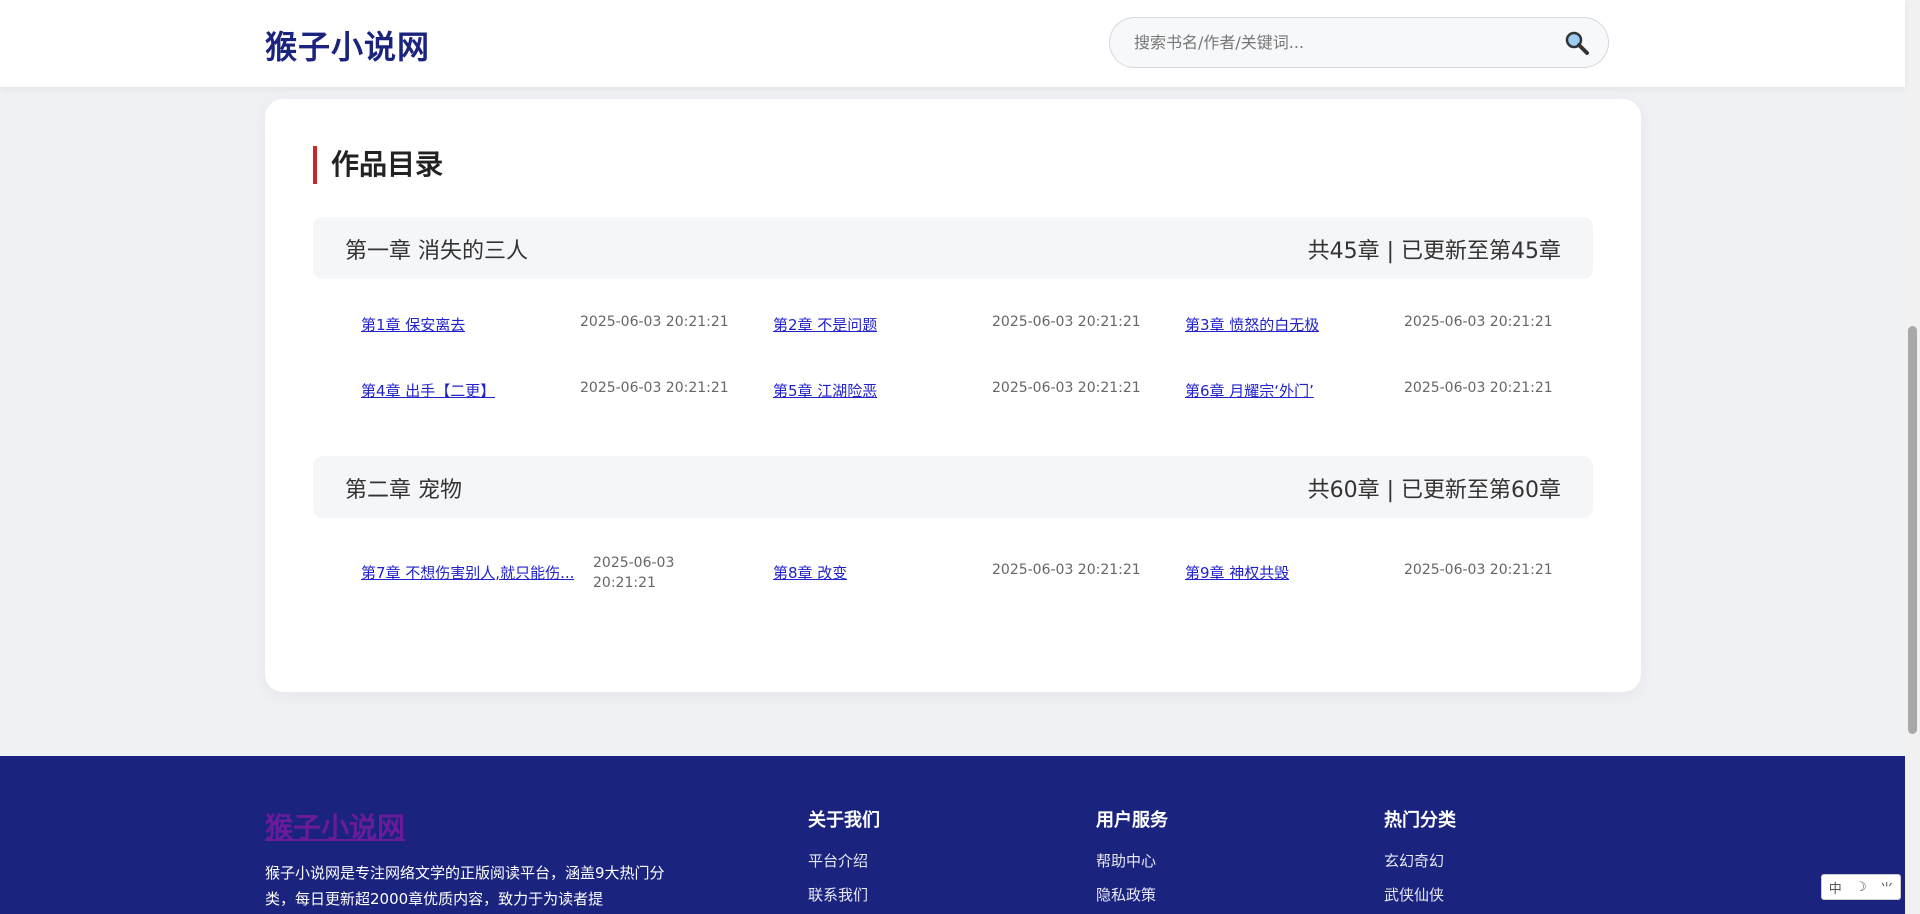 Image resolution: width=1920 pixels, height=914 pixels. I want to click on chapter-item: 第8章 改变 2025-06-03 20:21:21, so click(963, 574).